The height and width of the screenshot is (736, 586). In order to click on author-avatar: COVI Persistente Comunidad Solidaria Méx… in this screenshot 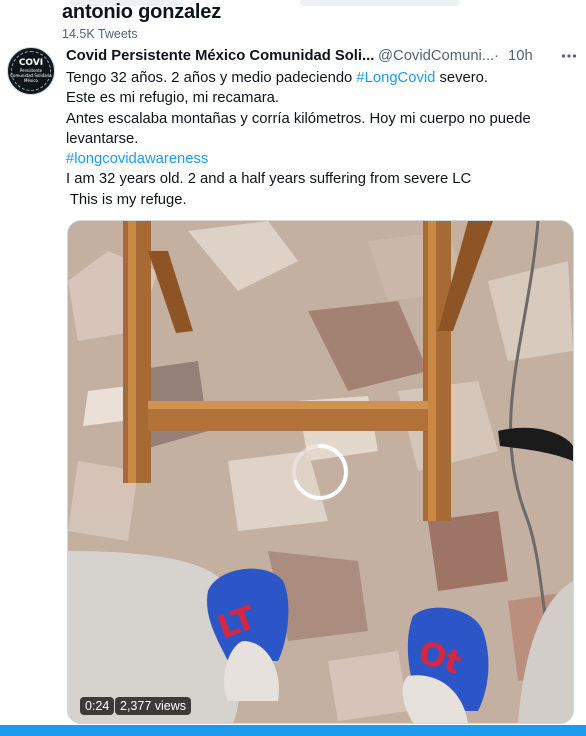, I will do `click(31, 71)`.